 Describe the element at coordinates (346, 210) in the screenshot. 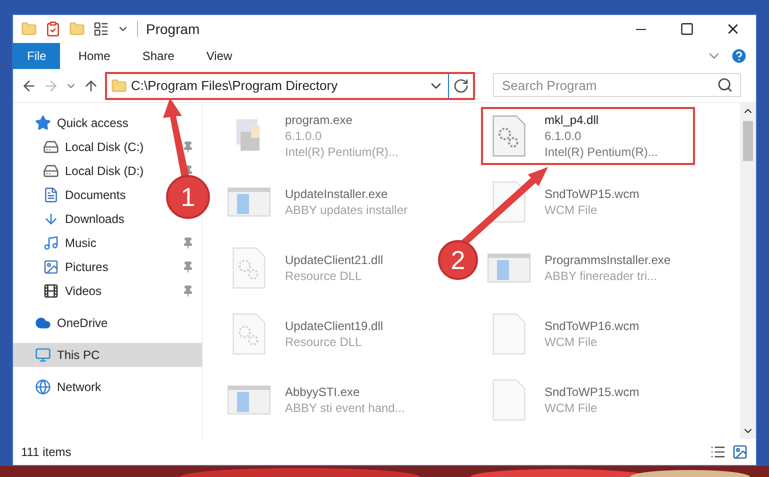

I see `file-detail: ABBY updates installer` at that location.